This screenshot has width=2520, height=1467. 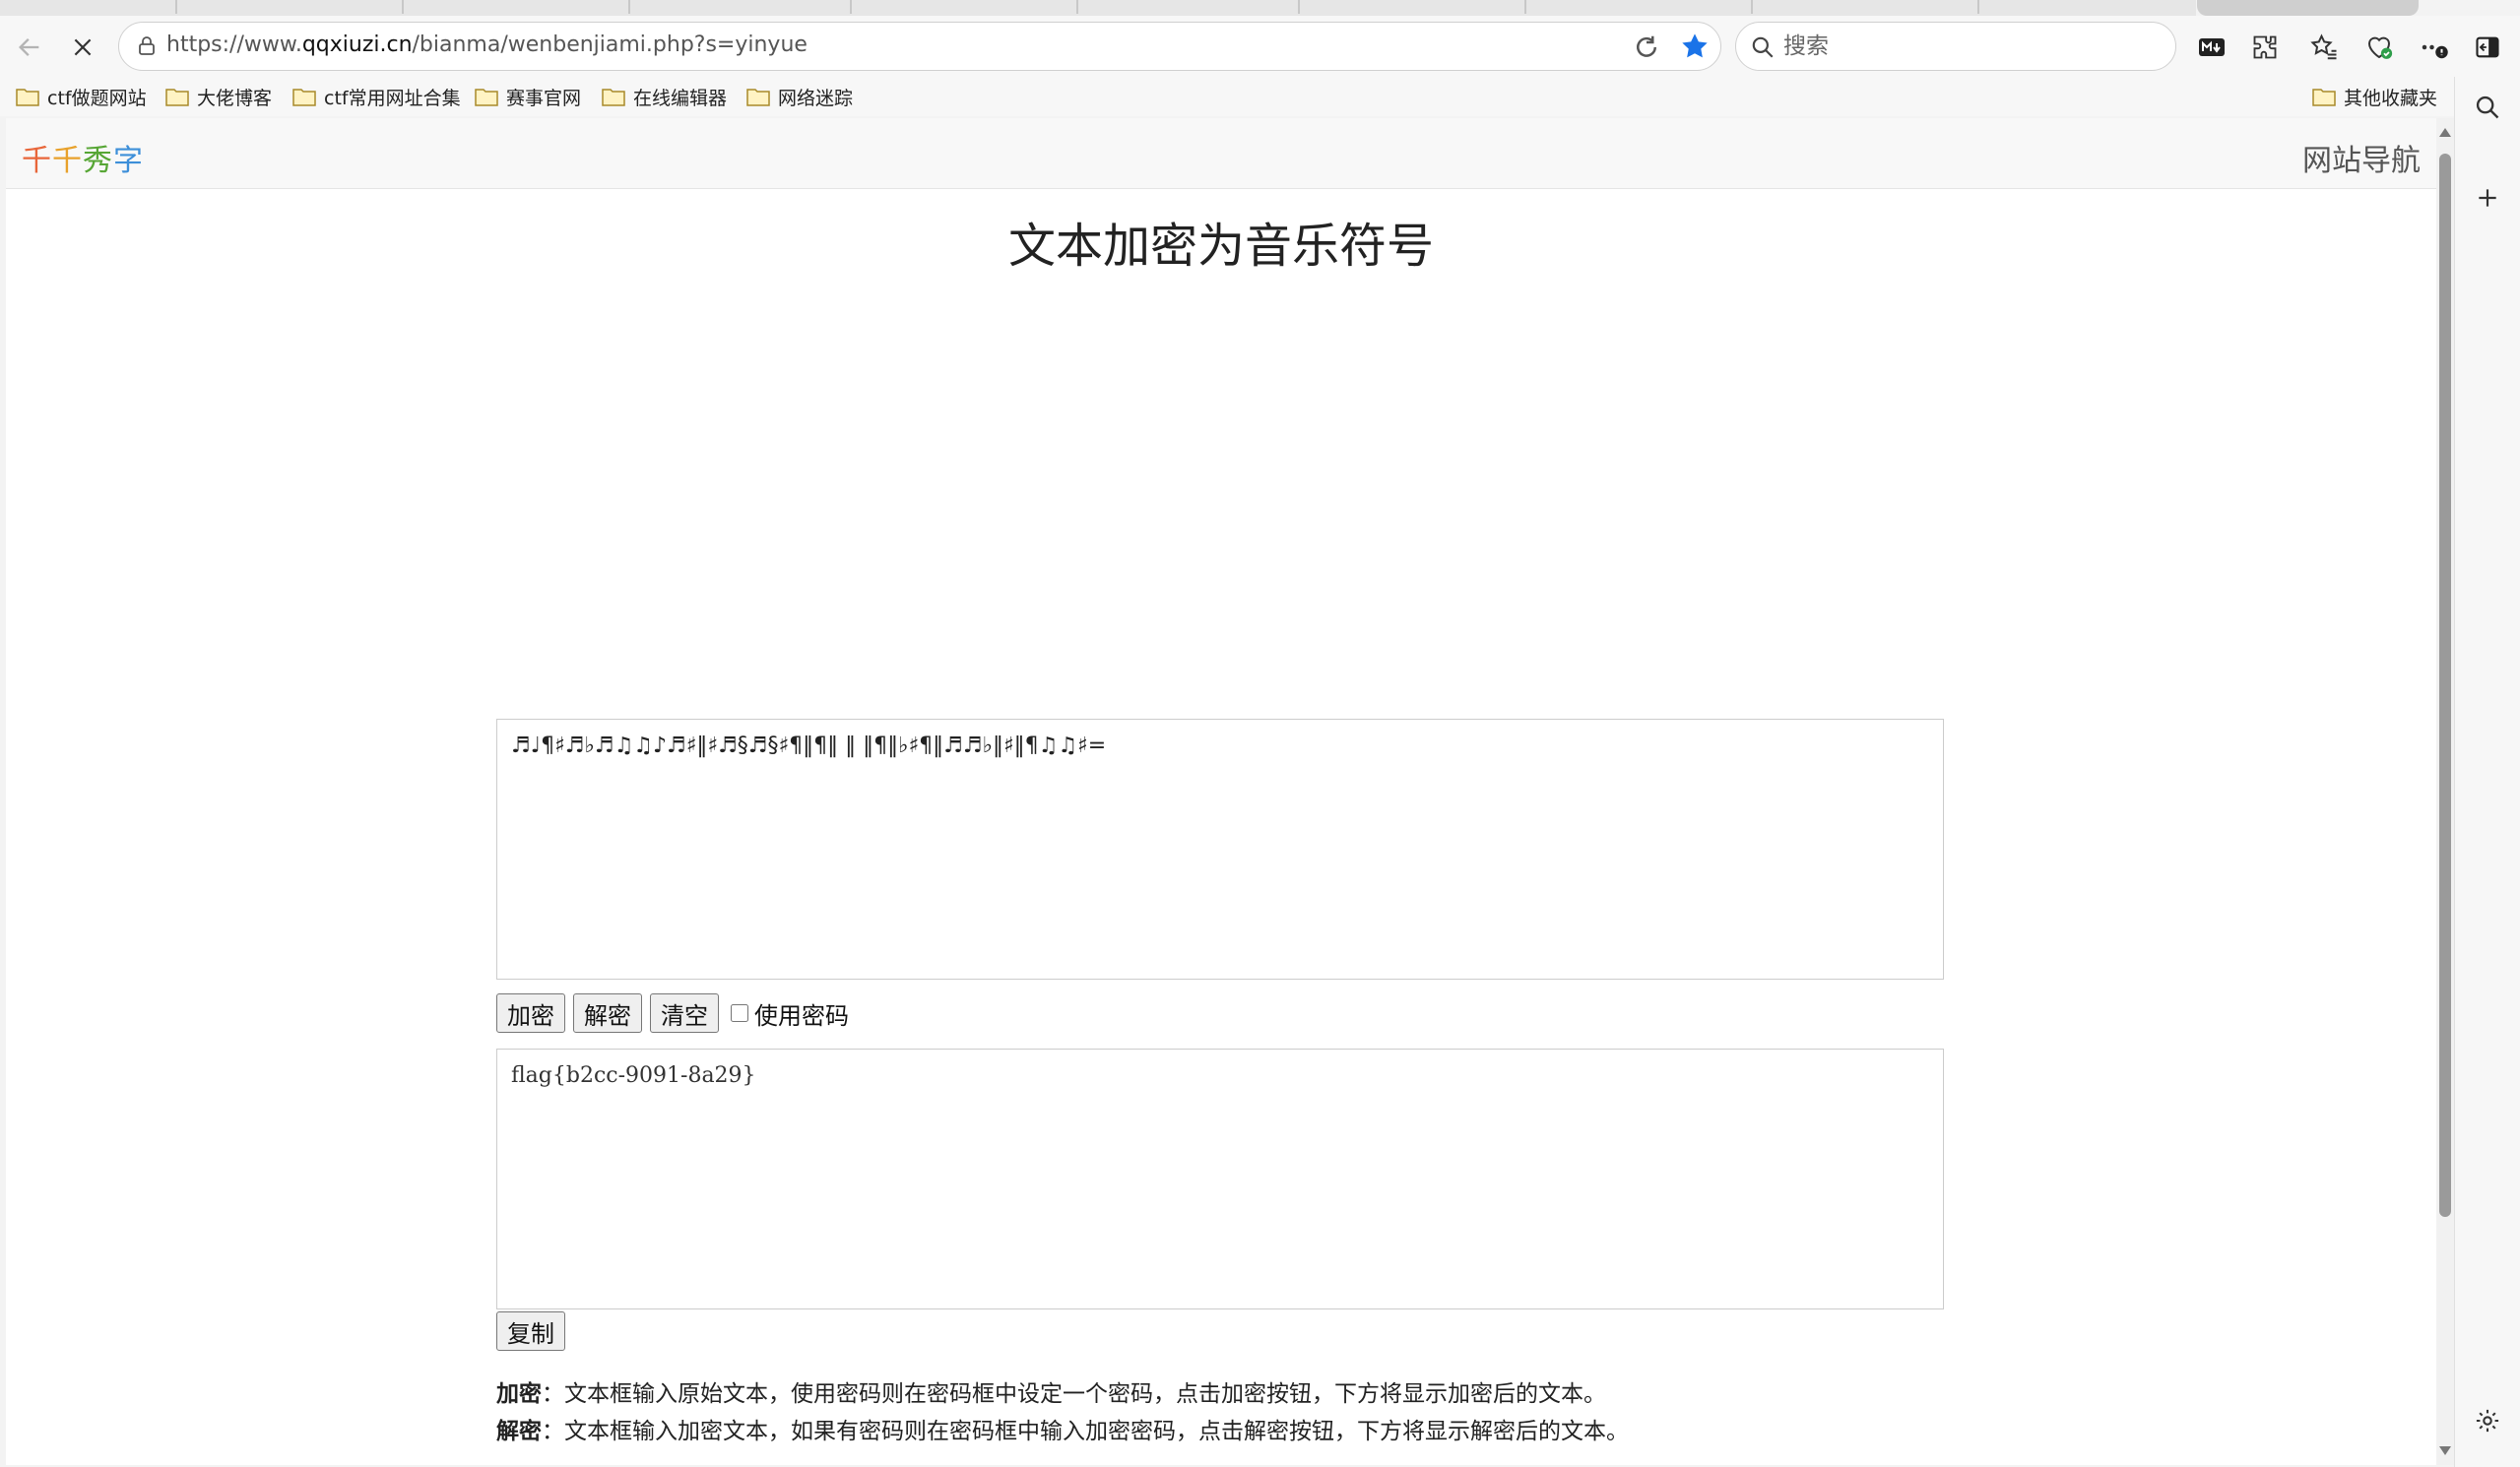 I want to click on bookmark-label: 网络迷踪, so click(x=816, y=98).